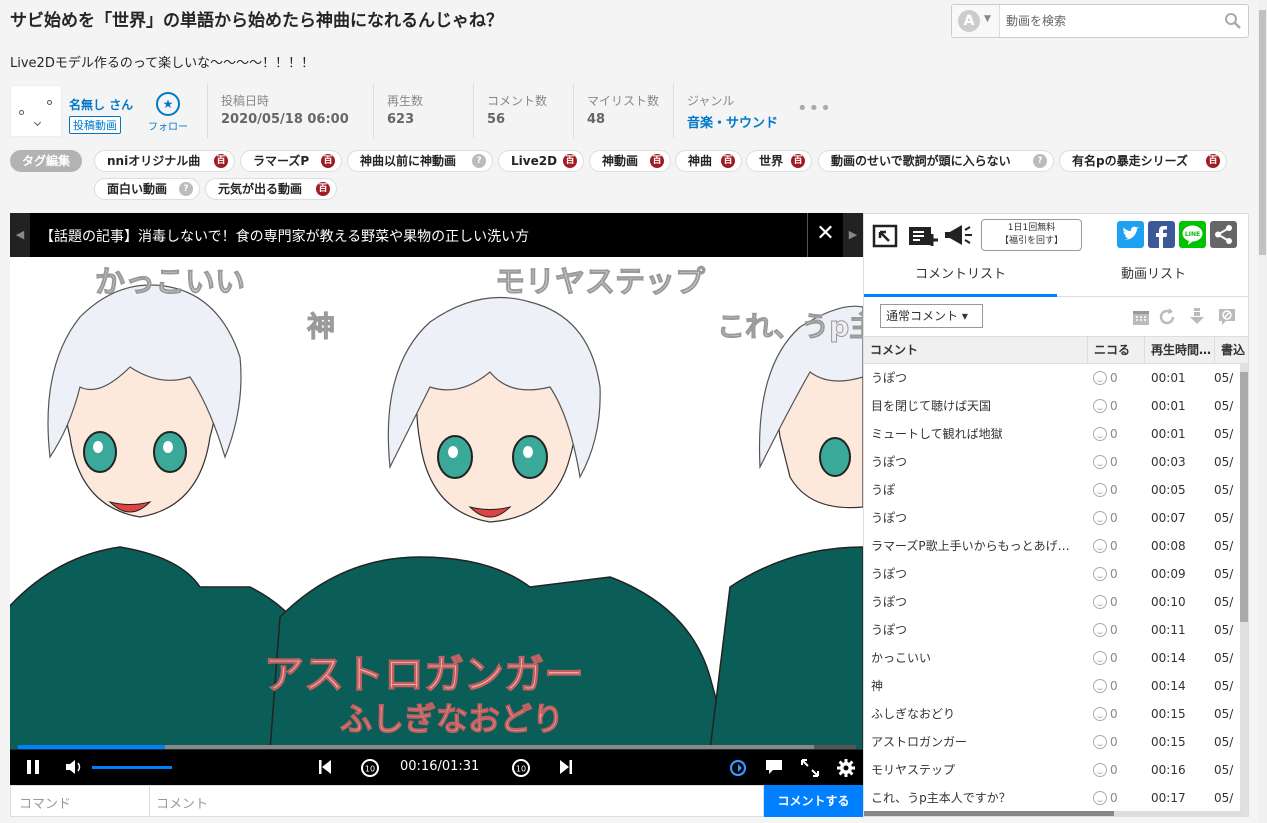 This screenshot has height=823, width=1267. I want to click on comment-row: かっこいい 0 00:14 05/, so click(1053, 658).